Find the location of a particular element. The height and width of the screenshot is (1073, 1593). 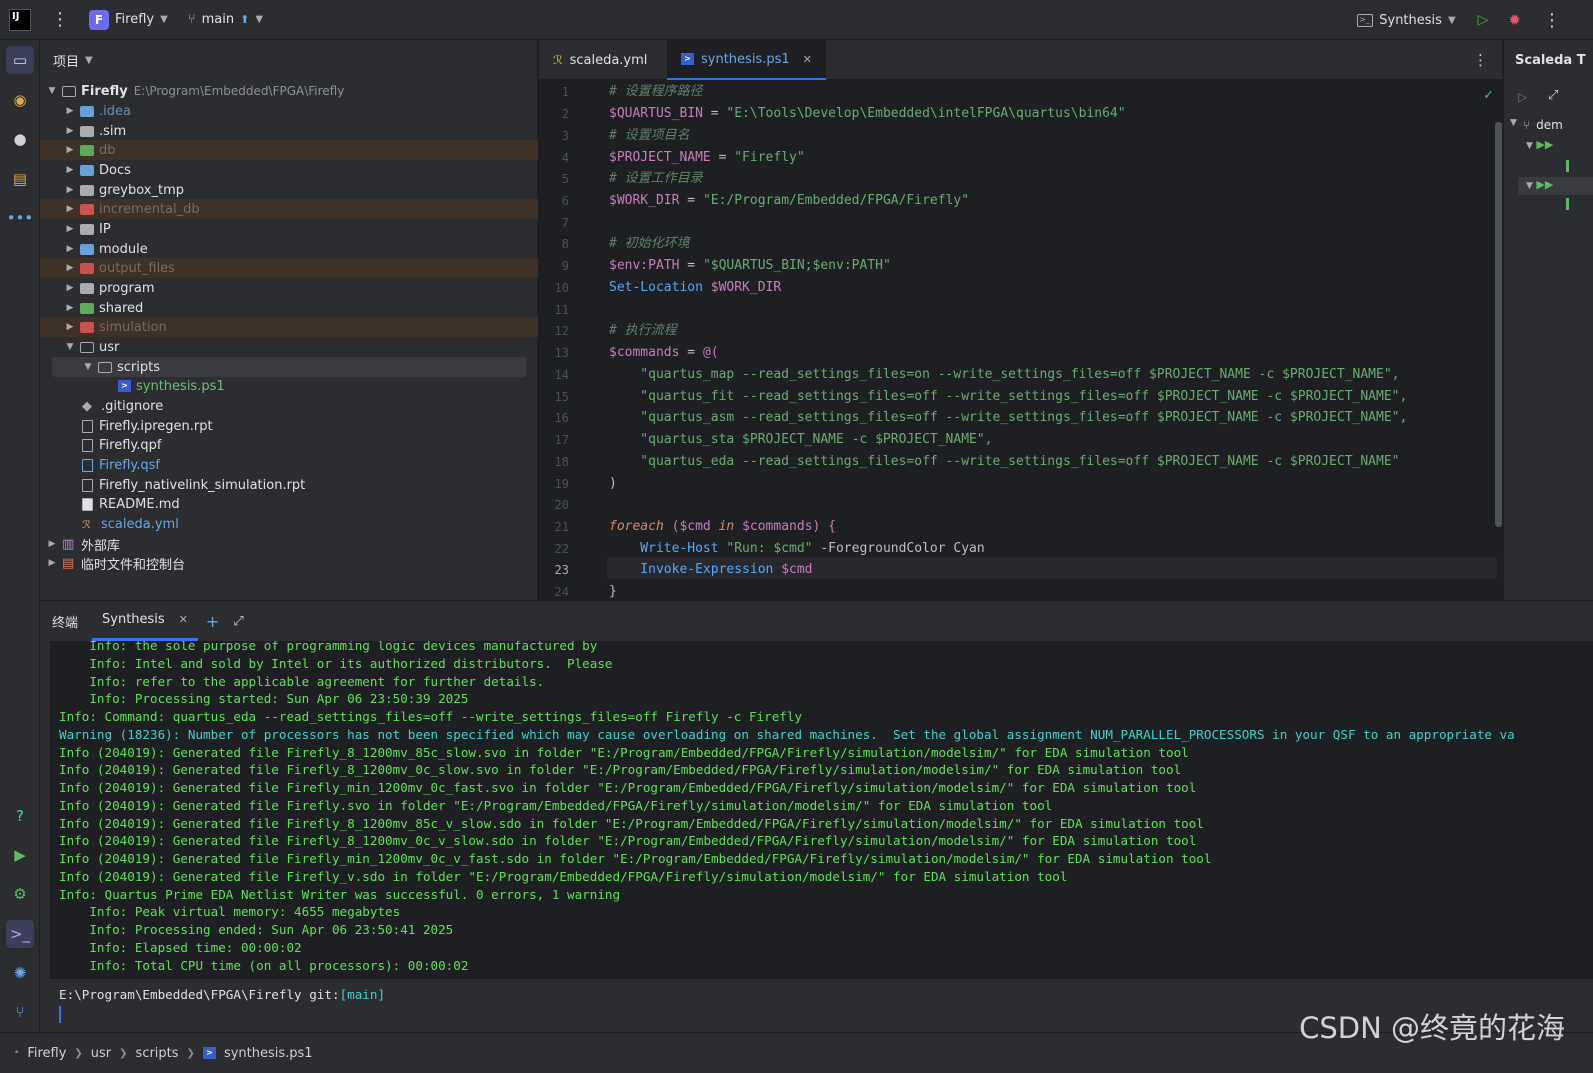

no-problems-check-icon: ✓ is located at coordinates (1488, 95).